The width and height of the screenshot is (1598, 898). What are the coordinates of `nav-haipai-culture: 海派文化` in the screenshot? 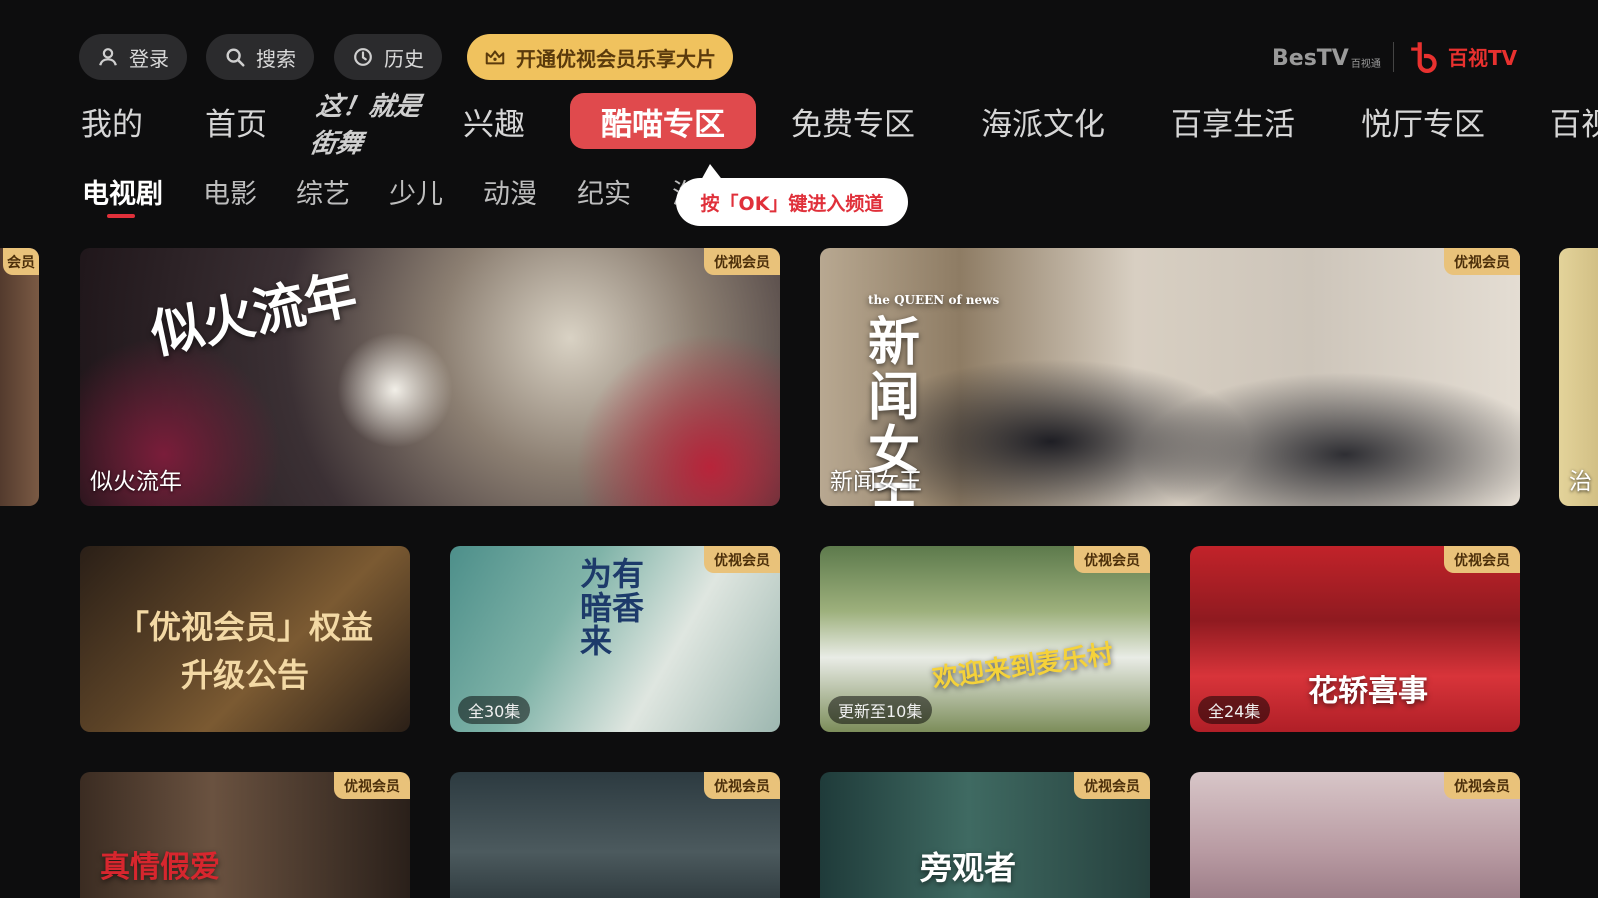 It's located at (1043, 121).